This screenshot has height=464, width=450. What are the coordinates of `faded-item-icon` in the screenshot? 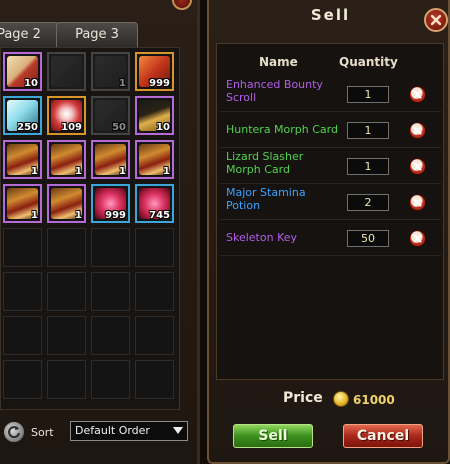 It's located at (66, 71).